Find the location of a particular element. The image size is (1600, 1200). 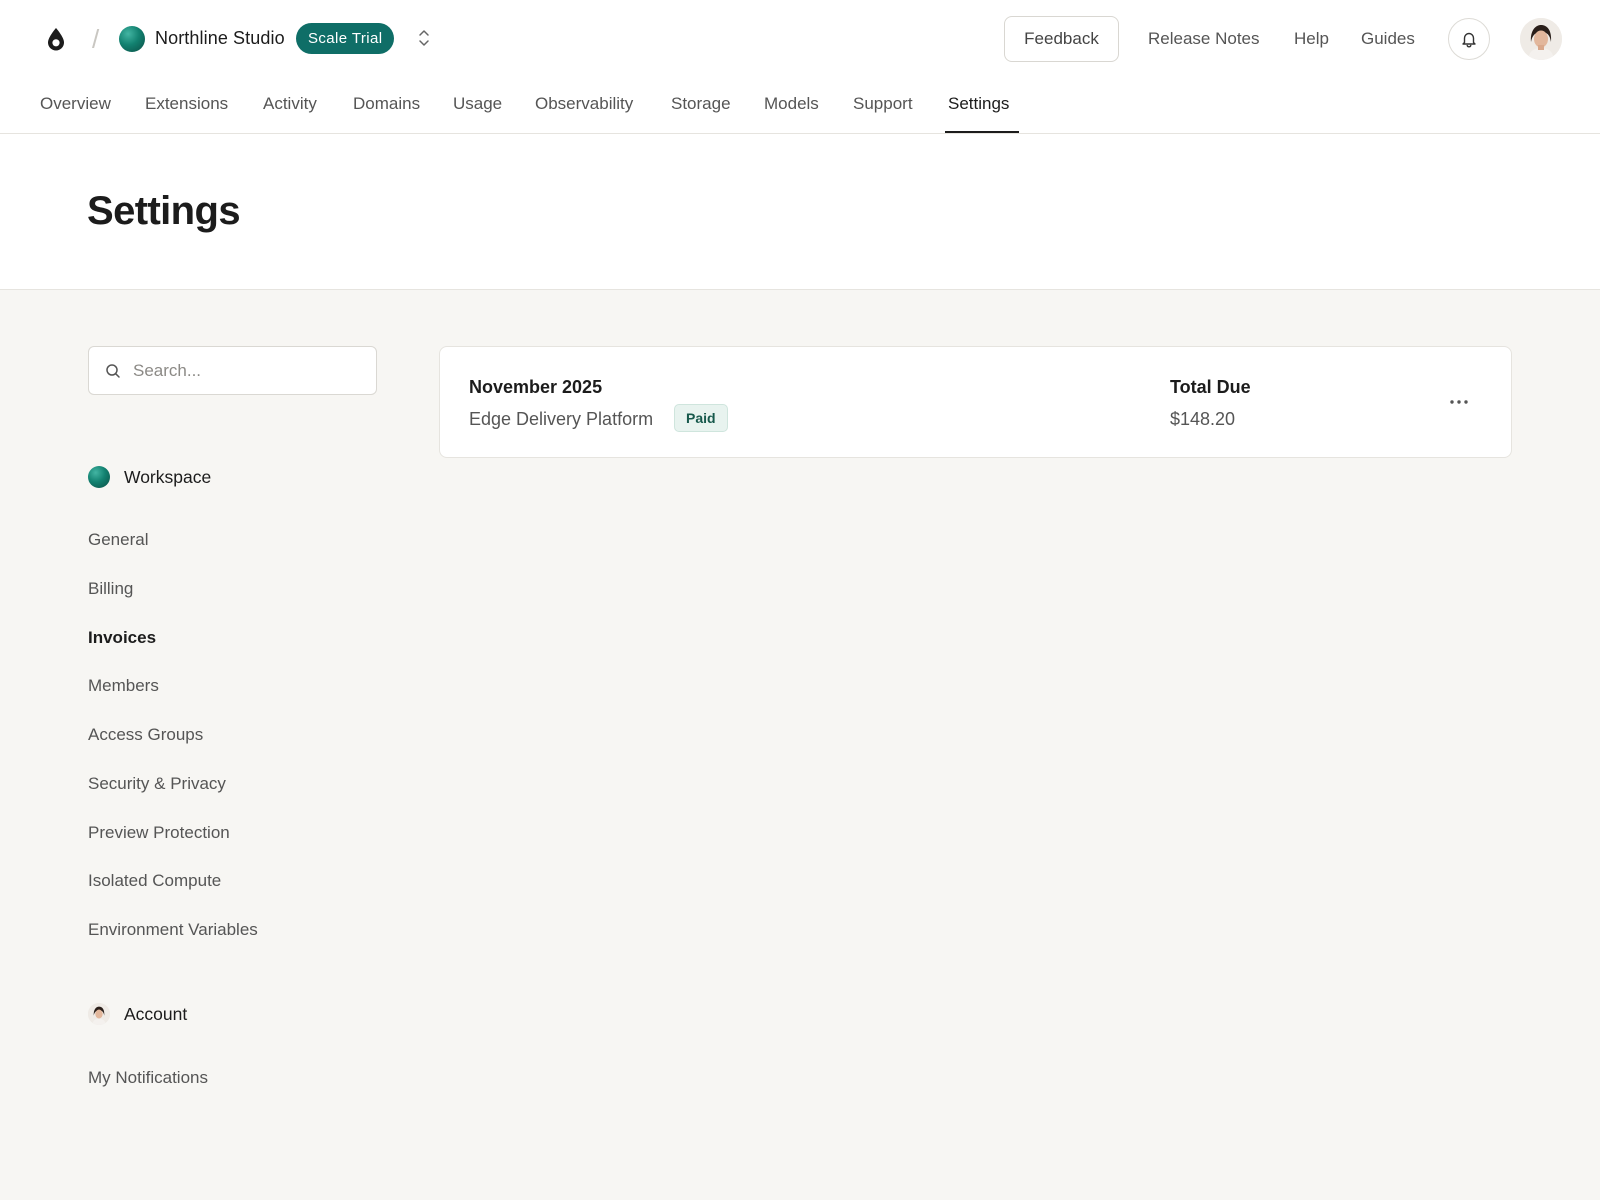

tab-overview: Overview is located at coordinates (75, 104).